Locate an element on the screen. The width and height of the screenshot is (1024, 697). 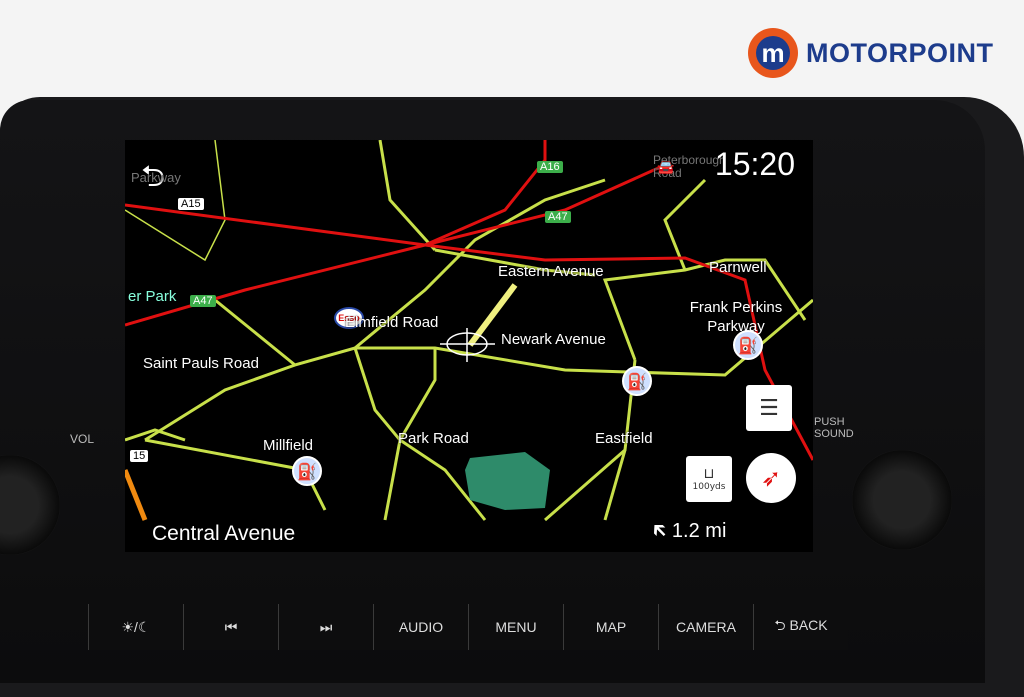
street-label: Newark Avenue is located at coordinates (553, 339).